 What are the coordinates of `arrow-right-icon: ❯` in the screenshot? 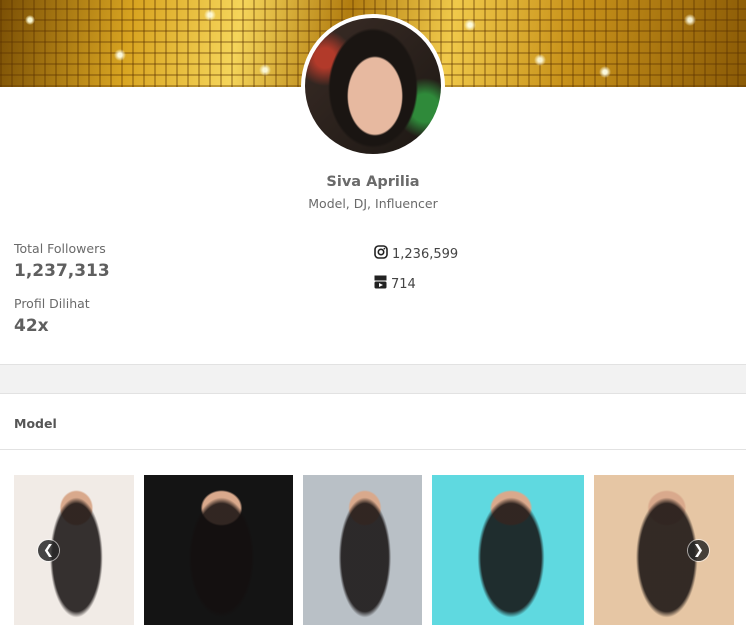 It's located at (698, 550).